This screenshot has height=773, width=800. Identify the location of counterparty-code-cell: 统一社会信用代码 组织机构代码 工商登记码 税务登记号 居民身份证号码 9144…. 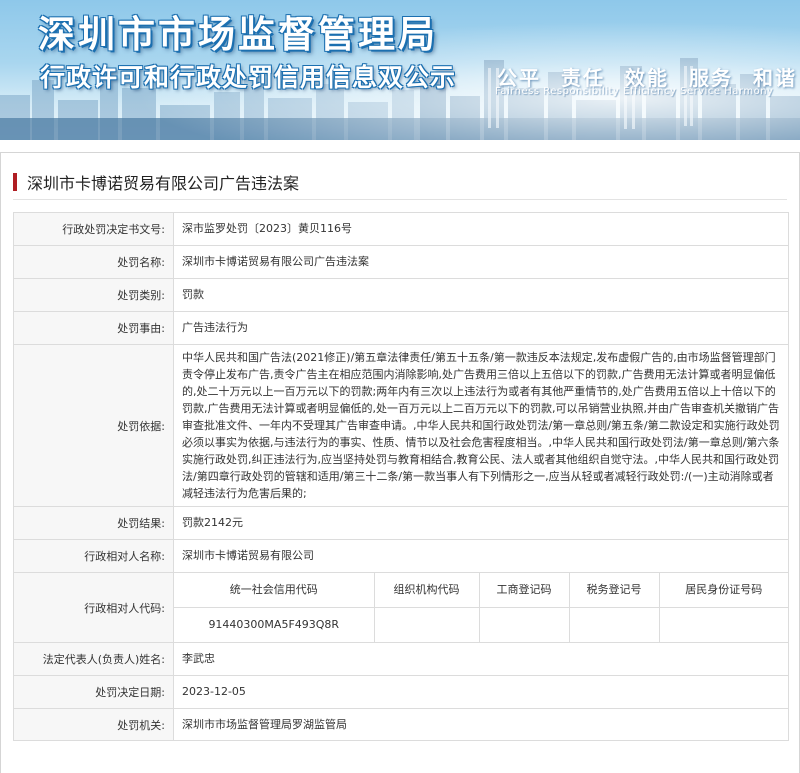
(481, 607).